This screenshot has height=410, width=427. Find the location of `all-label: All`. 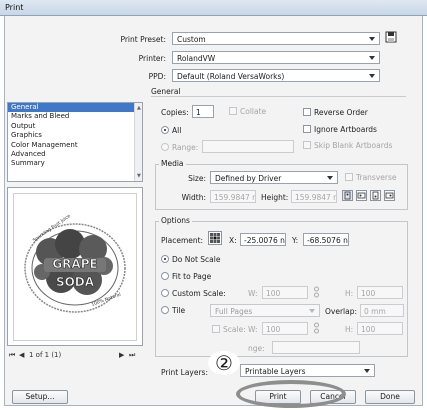

all-label: All is located at coordinates (177, 130).